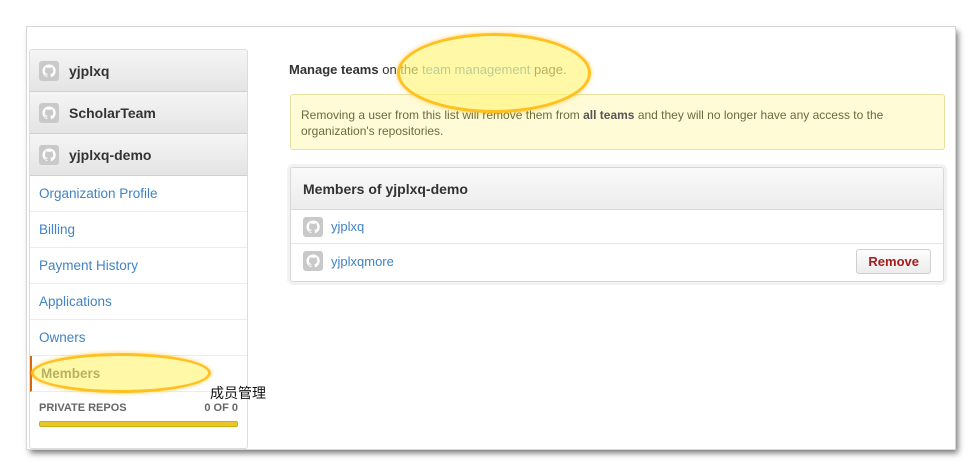  What do you see at coordinates (400, 69) in the screenshot?
I see `manage-teams-mid: on the` at bounding box center [400, 69].